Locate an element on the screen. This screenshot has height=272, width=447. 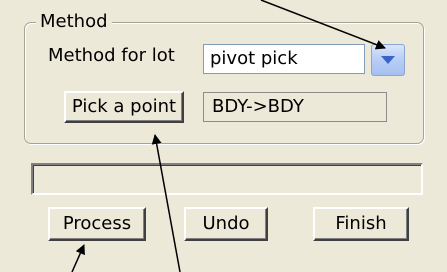
undo-button: Undo is located at coordinates (226, 224).